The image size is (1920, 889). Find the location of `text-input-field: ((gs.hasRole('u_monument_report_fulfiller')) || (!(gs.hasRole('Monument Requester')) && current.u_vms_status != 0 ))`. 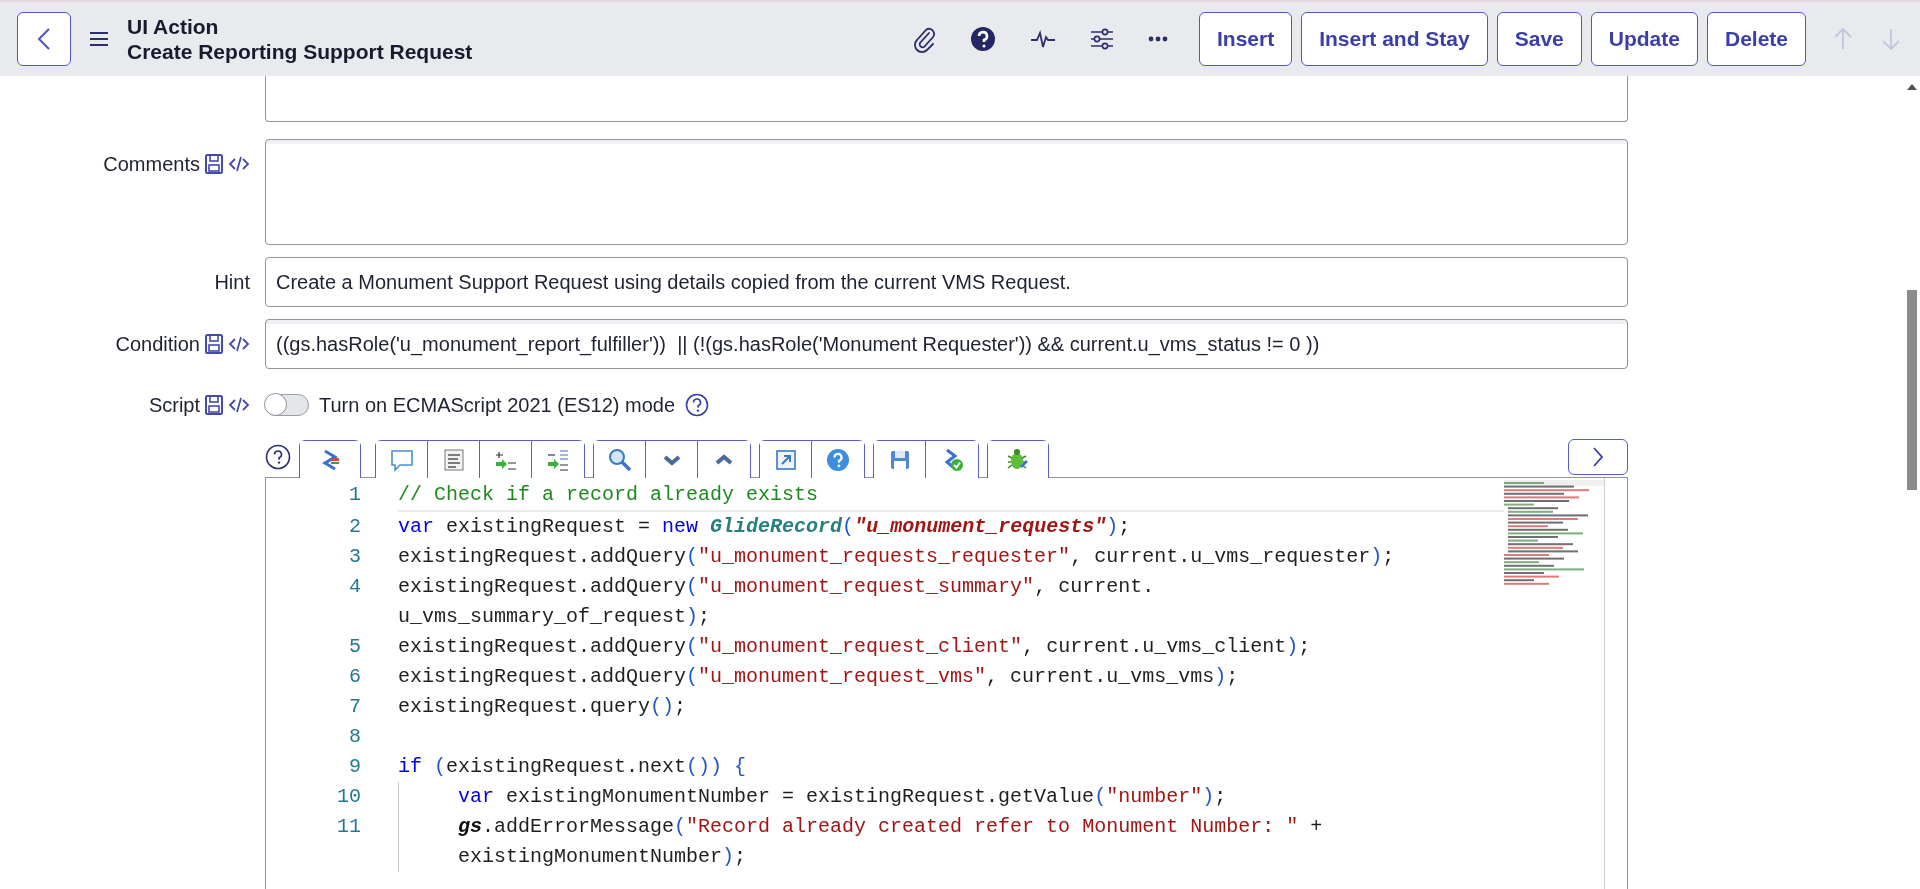

text-input-field: ((gs.hasRole('u_monument_report_fulfiller')) || (!(gs.hasRole('Monument Requester')) && current.u_vms_status != 0 )) is located at coordinates (946, 344).